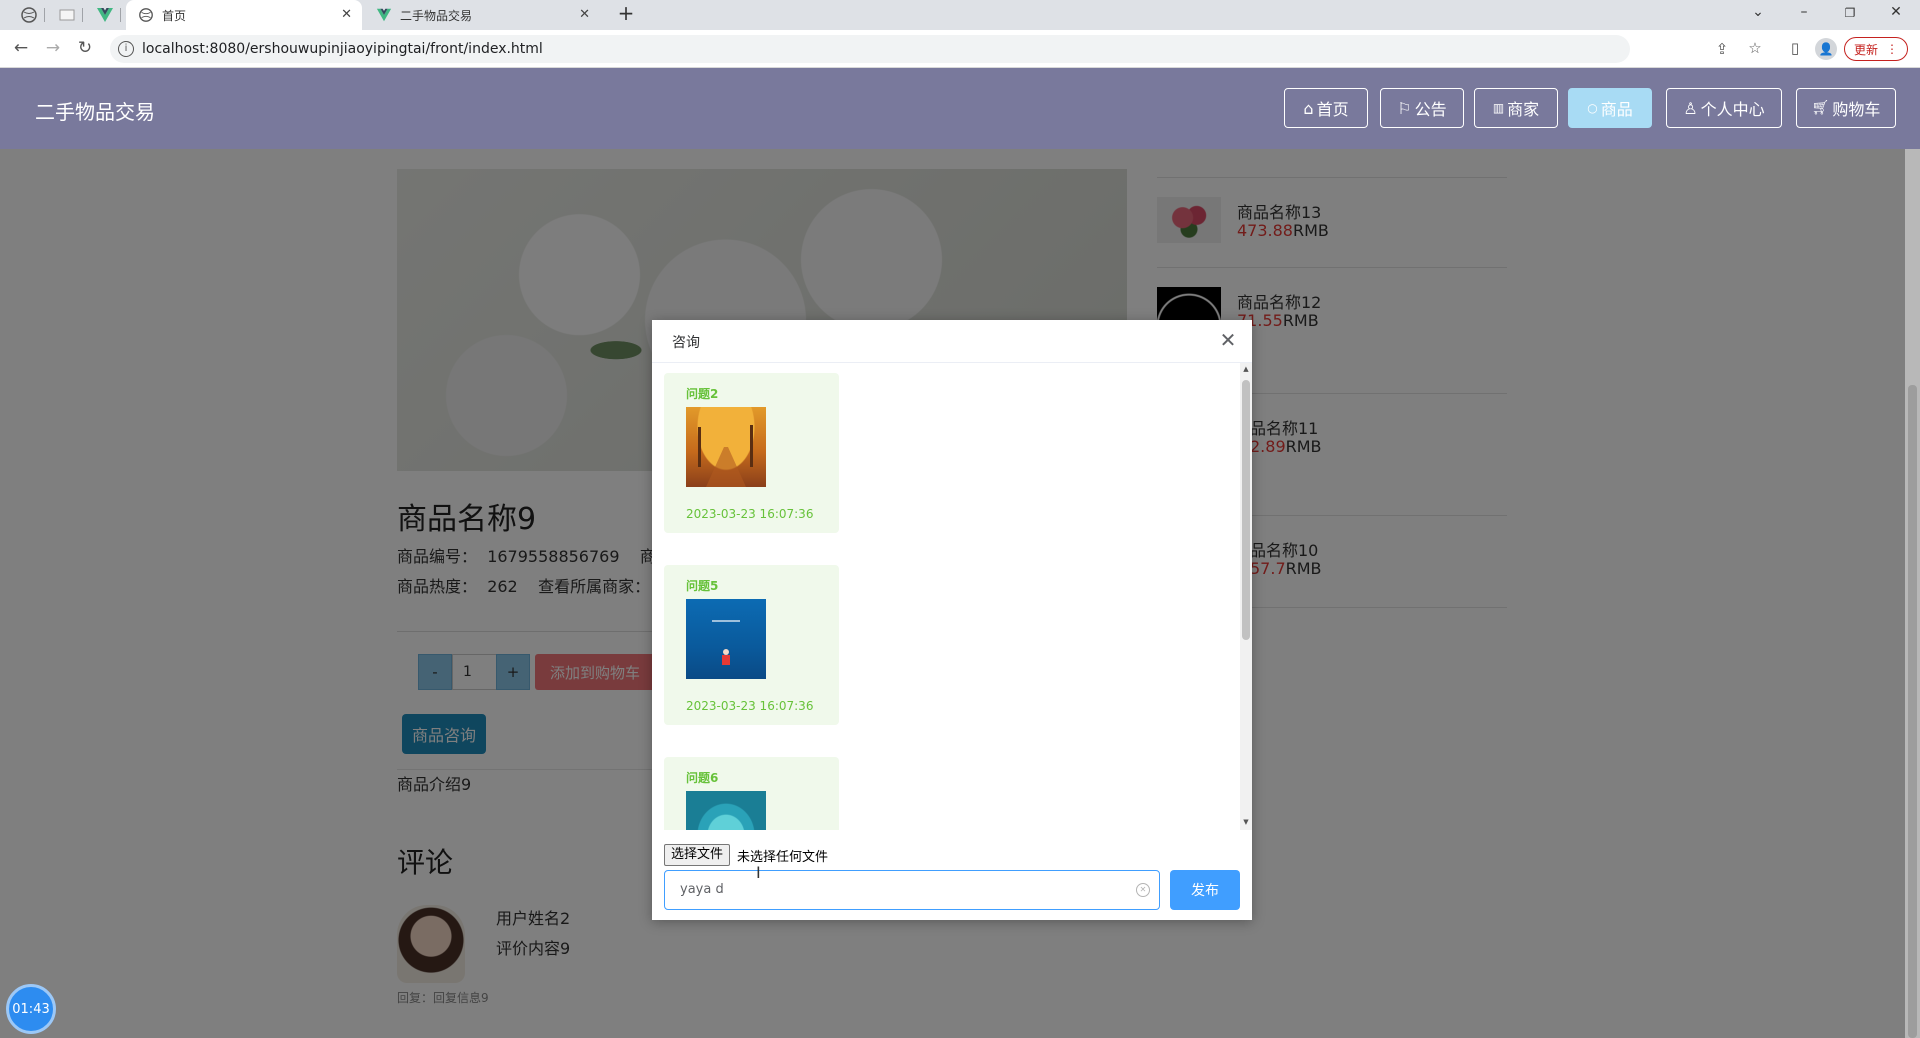 The image size is (1920, 1038). I want to click on message-question: 问题2, so click(702, 394).